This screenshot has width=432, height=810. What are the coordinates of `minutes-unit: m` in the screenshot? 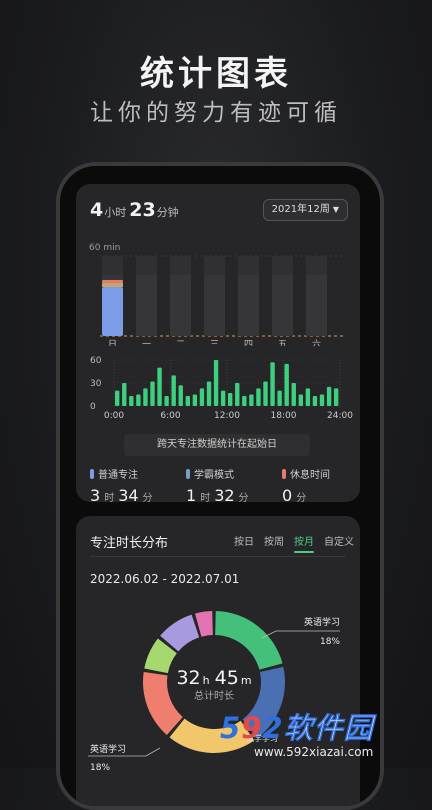 It's located at (246, 680).